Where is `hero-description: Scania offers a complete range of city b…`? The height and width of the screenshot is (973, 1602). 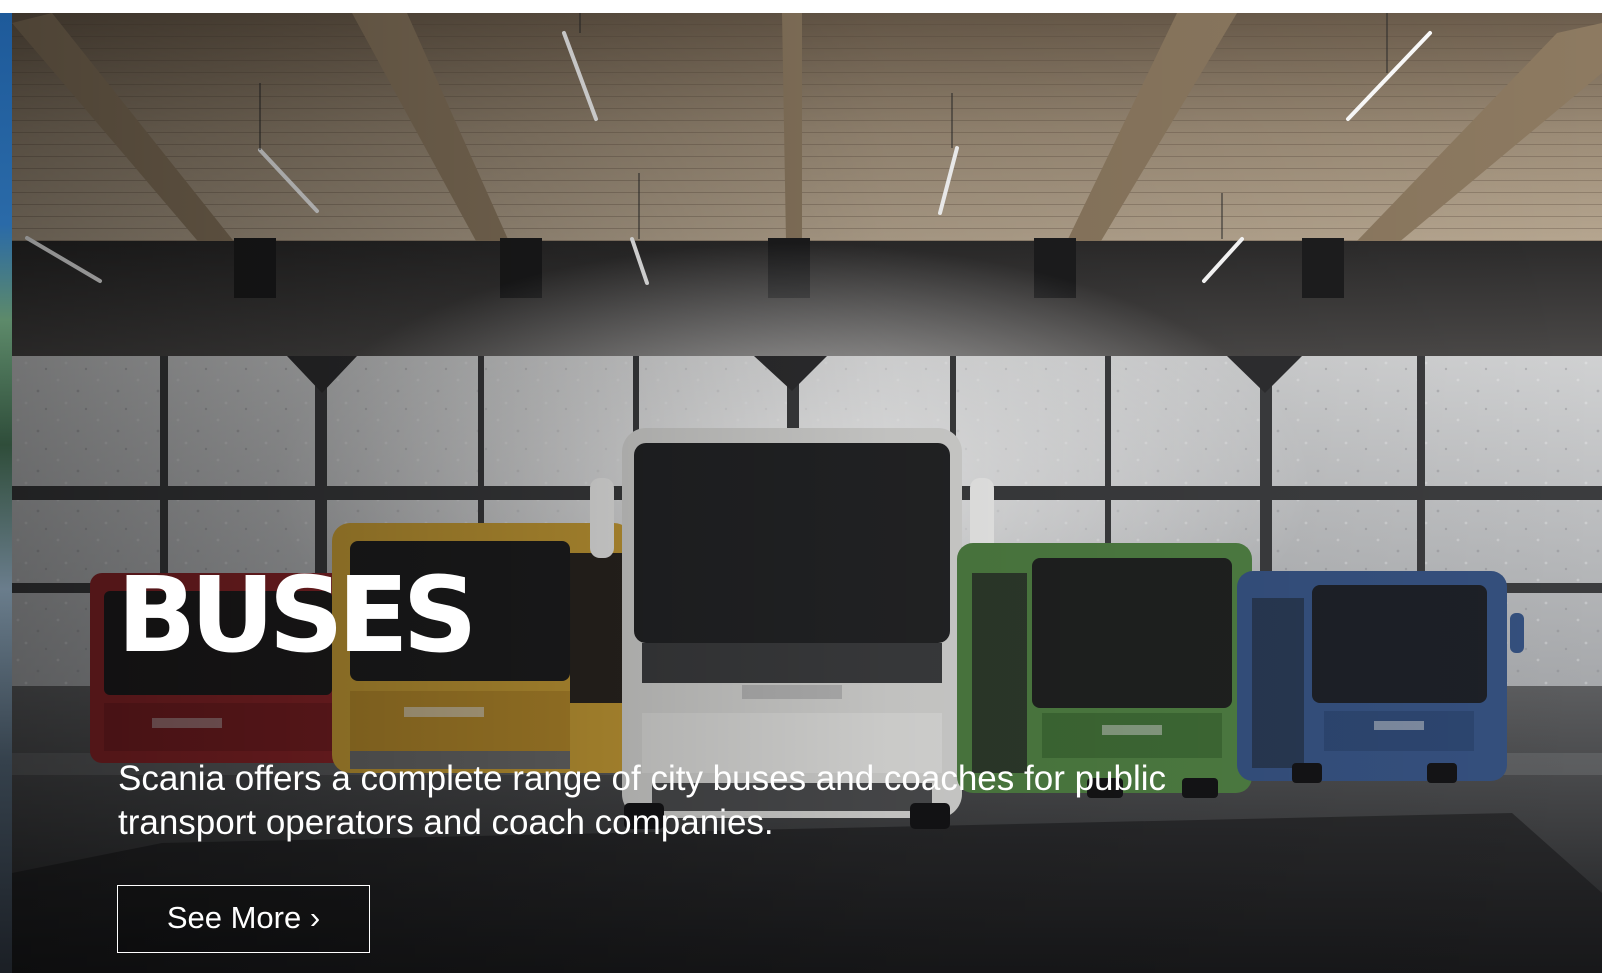
hero-description: Scania offers a complete range of city b… is located at coordinates (642, 800).